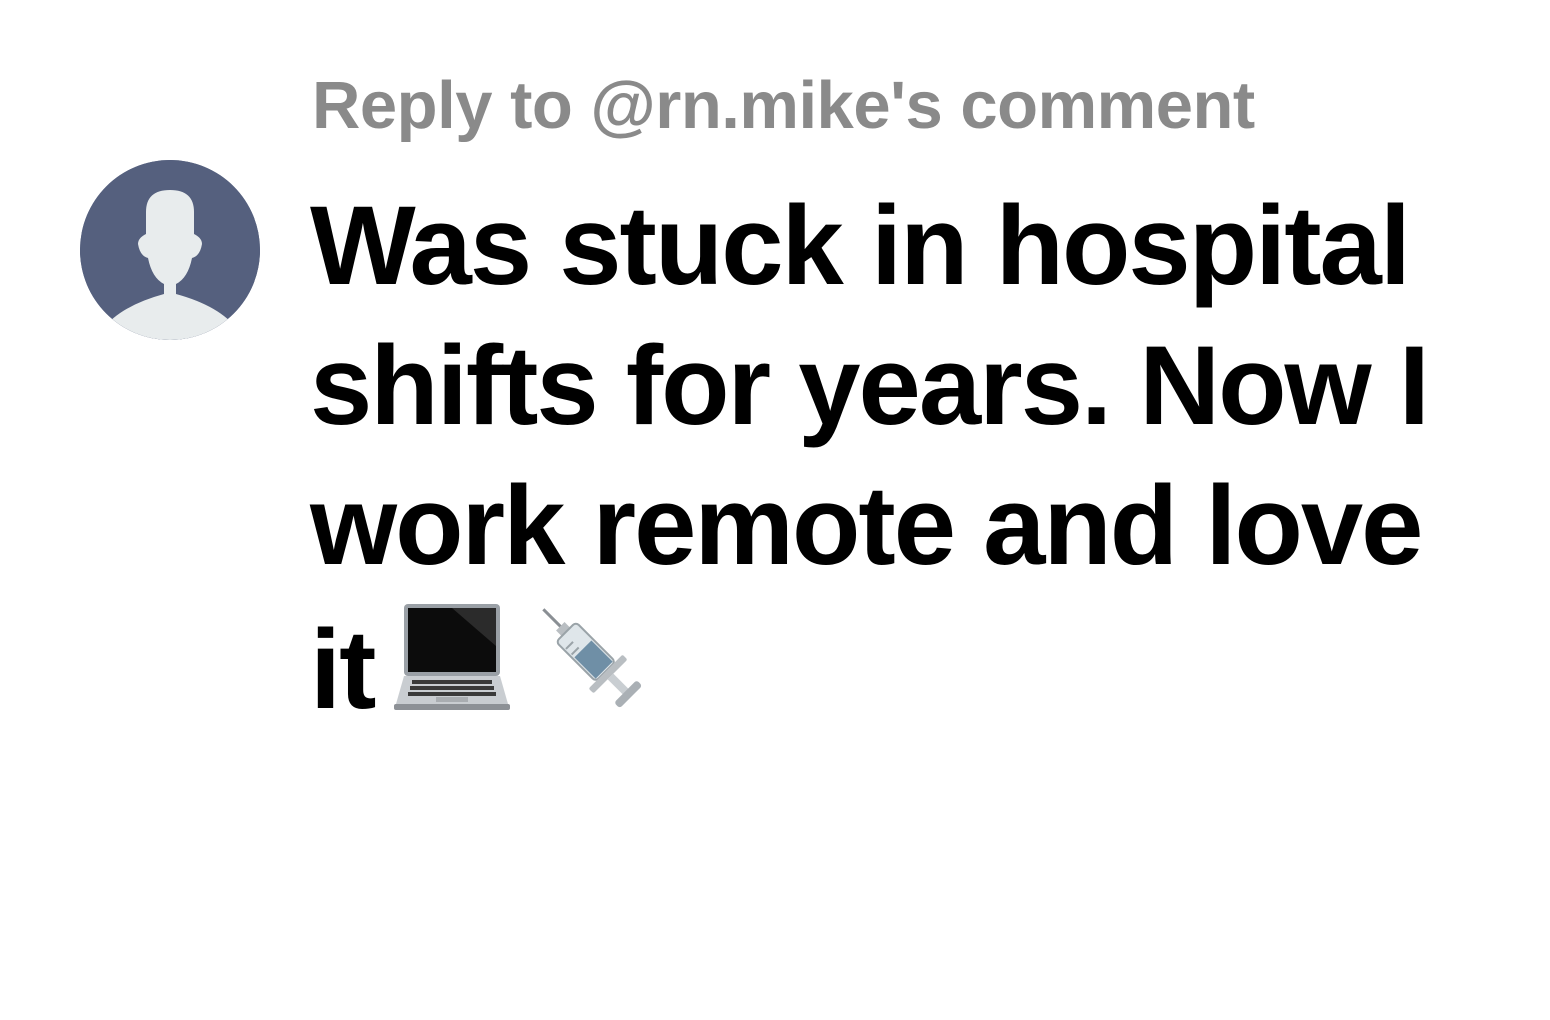 This screenshot has height=1020, width=1550. I want to click on default-user-icon, so click(170, 250).